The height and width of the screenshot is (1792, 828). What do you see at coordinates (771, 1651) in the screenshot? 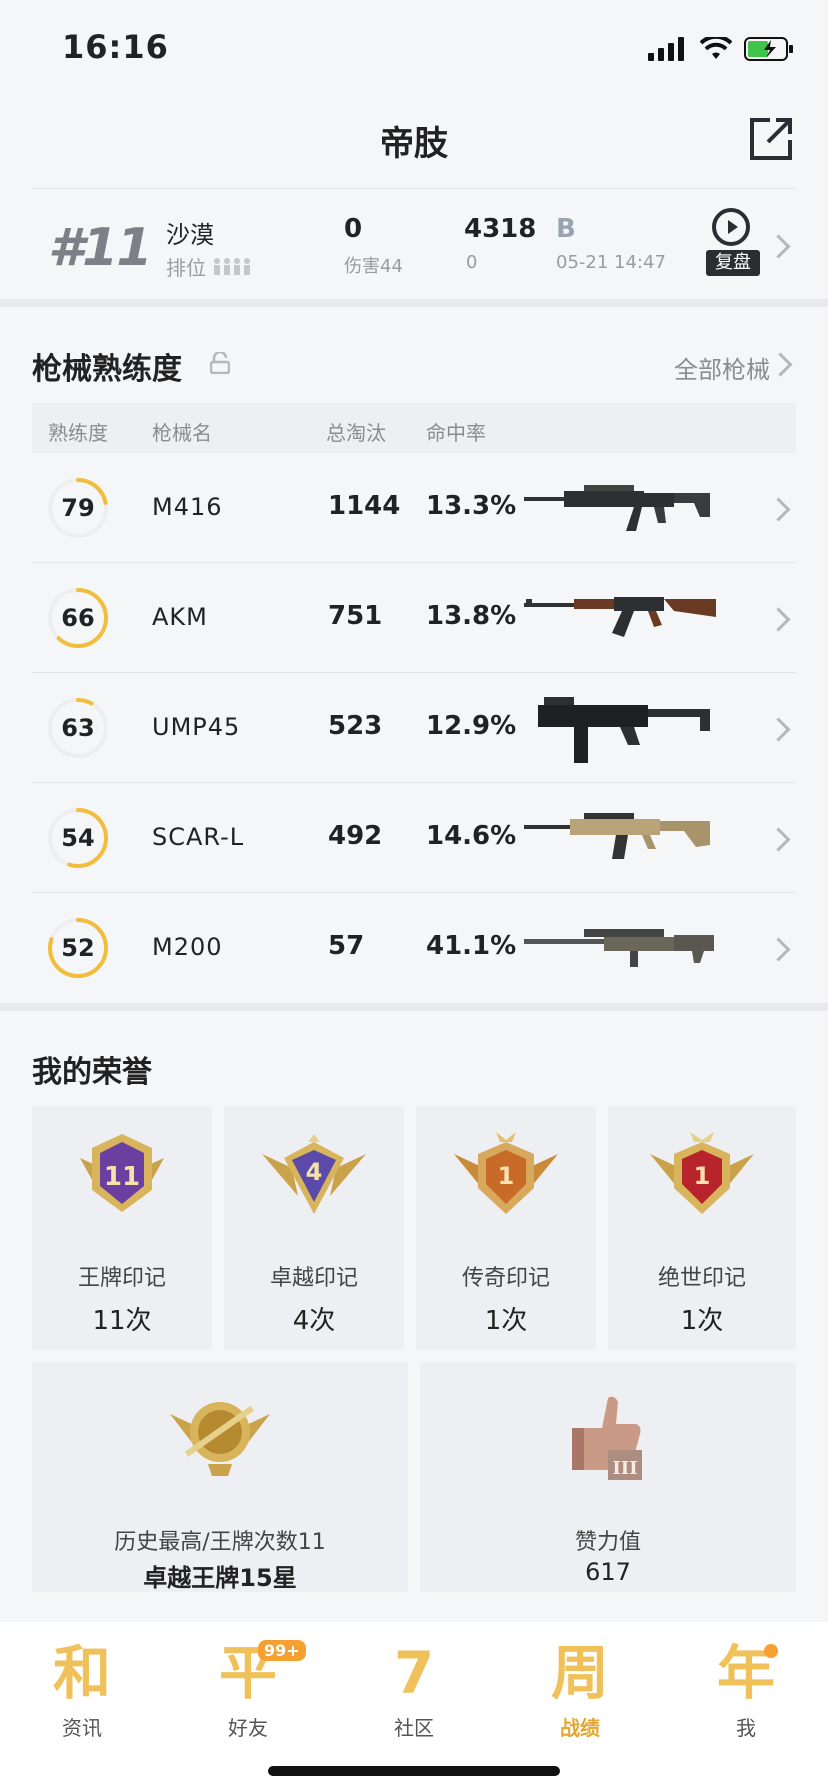
I see `notification-dot` at bounding box center [771, 1651].